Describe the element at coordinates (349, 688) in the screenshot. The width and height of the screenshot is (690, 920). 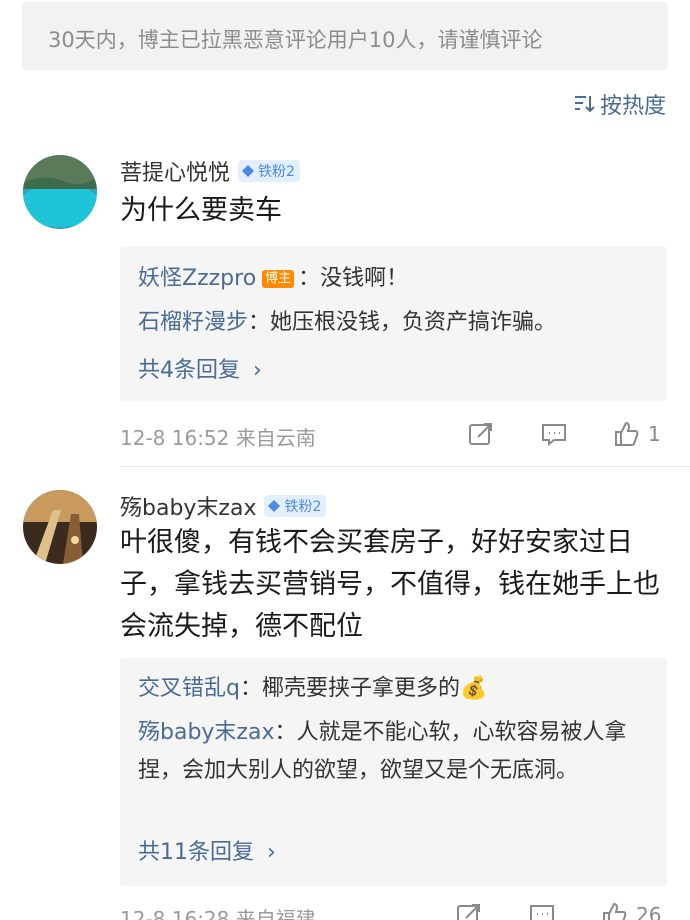
I see `reply-text: ：椰壳要挟子拿更多的` at that location.